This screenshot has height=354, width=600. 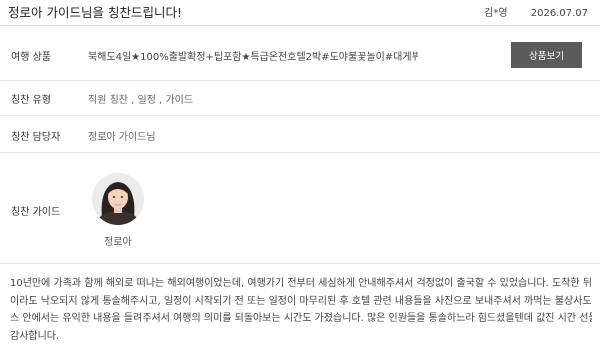 What do you see at coordinates (118, 242) in the screenshot?
I see `guide-name: 정로아` at bounding box center [118, 242].